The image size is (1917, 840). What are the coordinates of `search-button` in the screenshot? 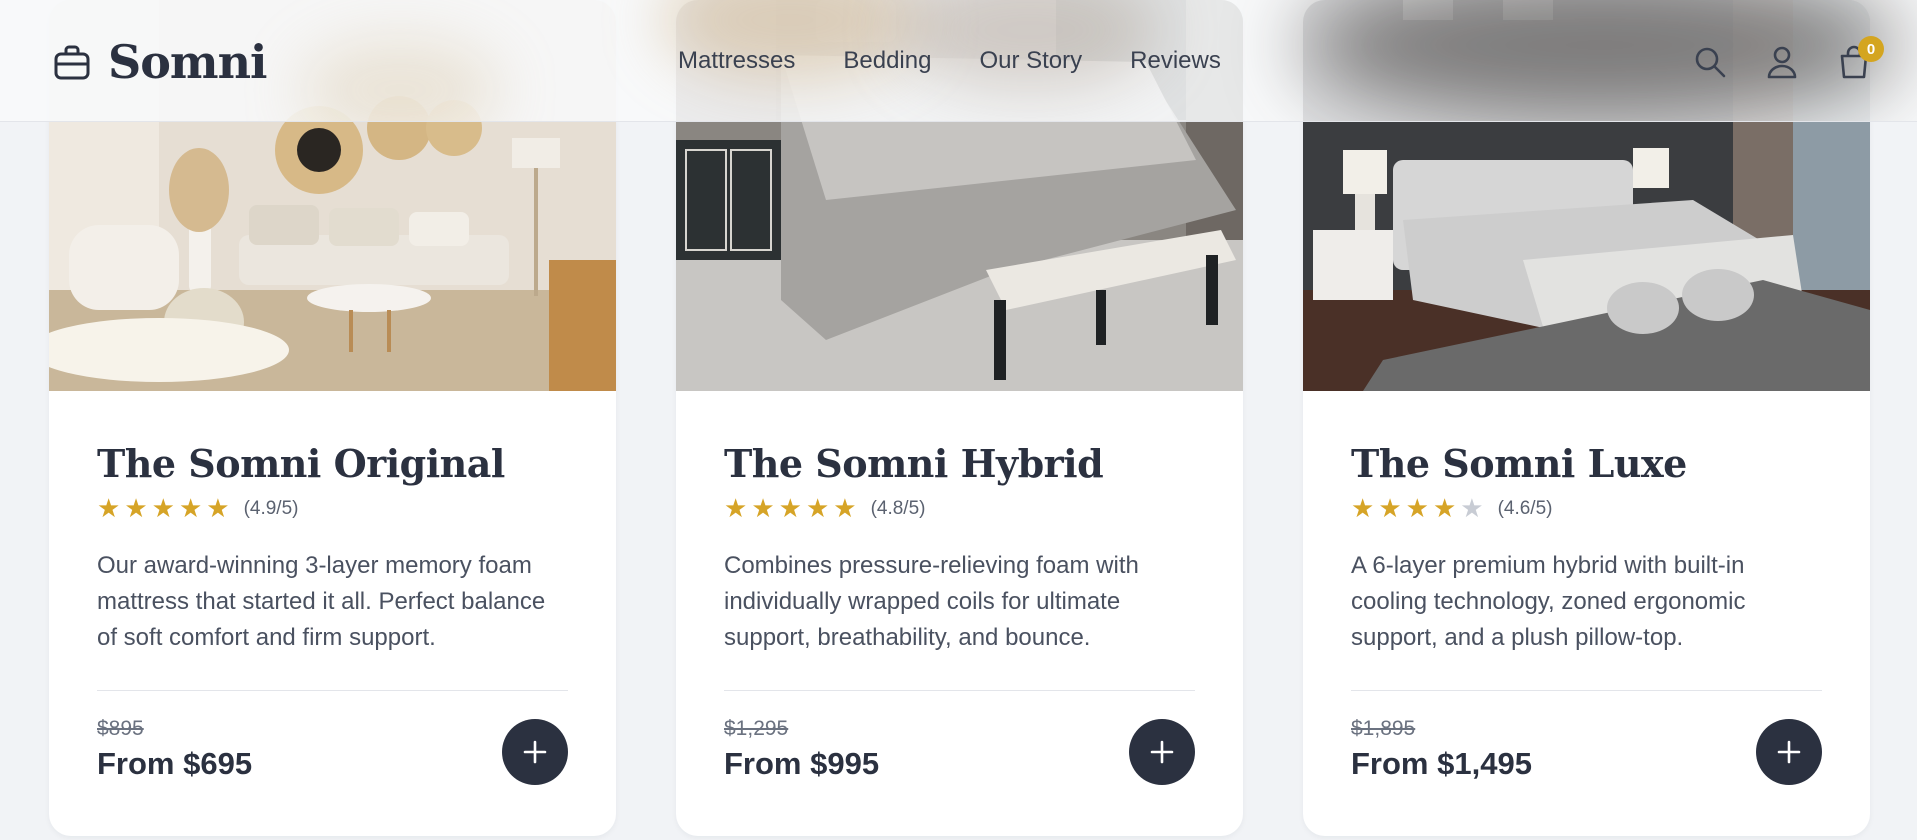 It's located at (1710, 62).